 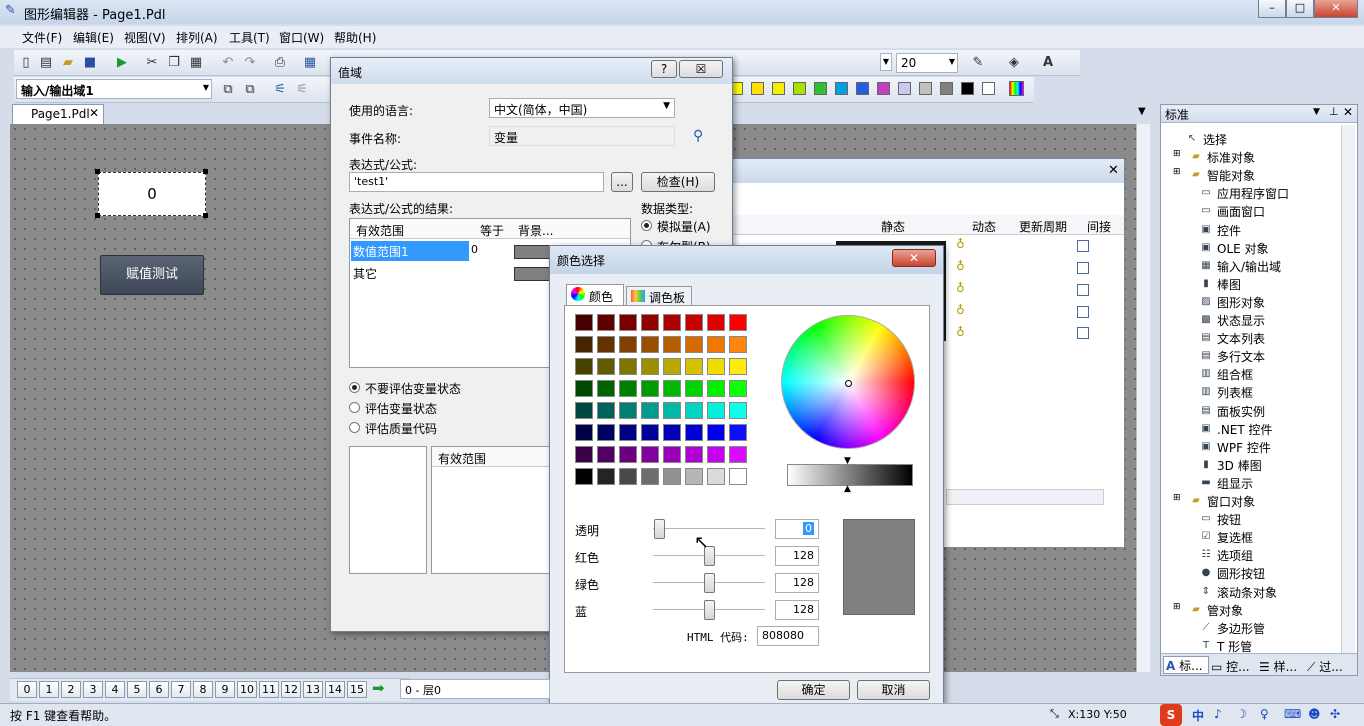 What do you see at coordinates (249, 37) in the screenshot?
I see `menu-tools: 工具(T)` at bounding box center [249, 37].